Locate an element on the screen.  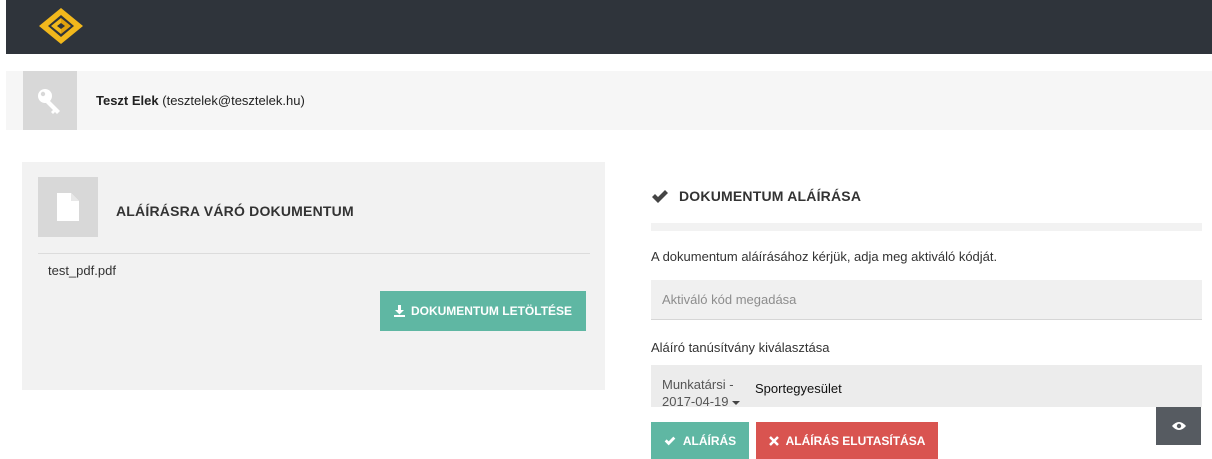
download-button-label: DOKUMENTUM LETÖLTÉSE is located at coordinates (491, 311).